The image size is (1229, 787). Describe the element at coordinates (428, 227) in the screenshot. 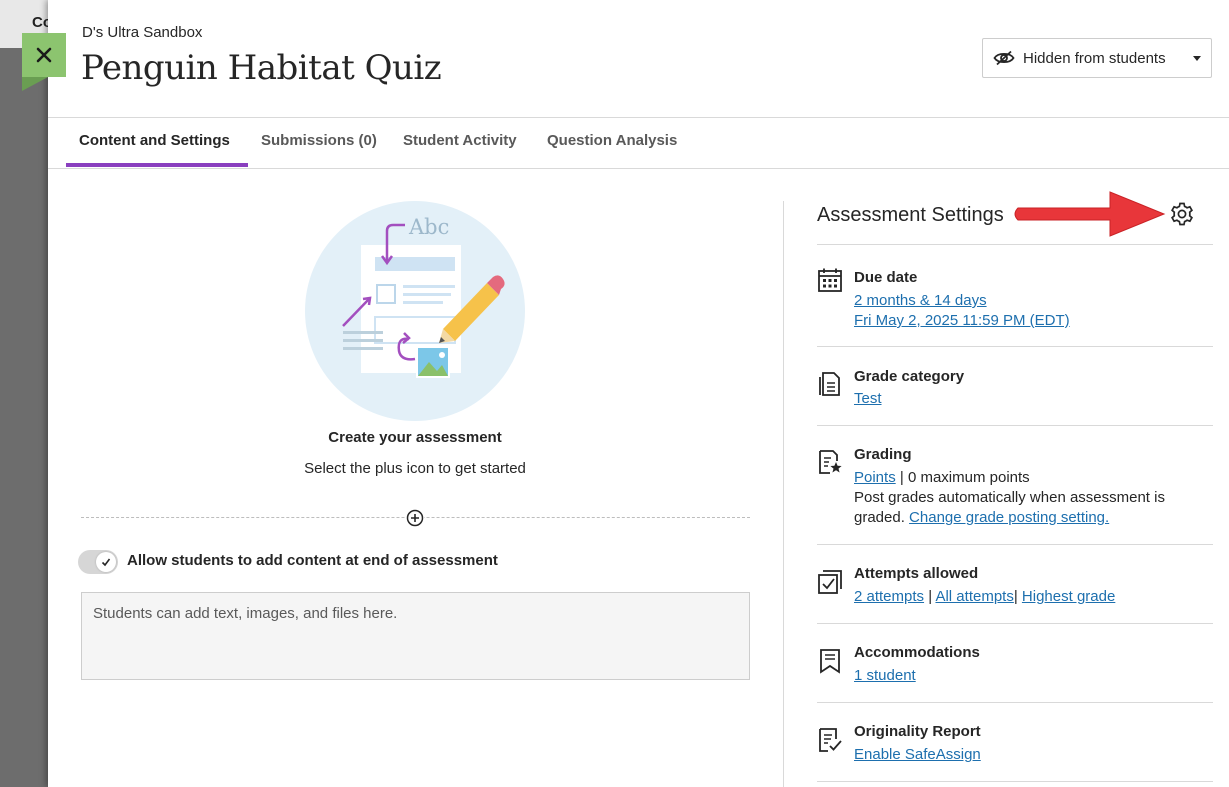

I see `illustration-text: Abc` at that location.